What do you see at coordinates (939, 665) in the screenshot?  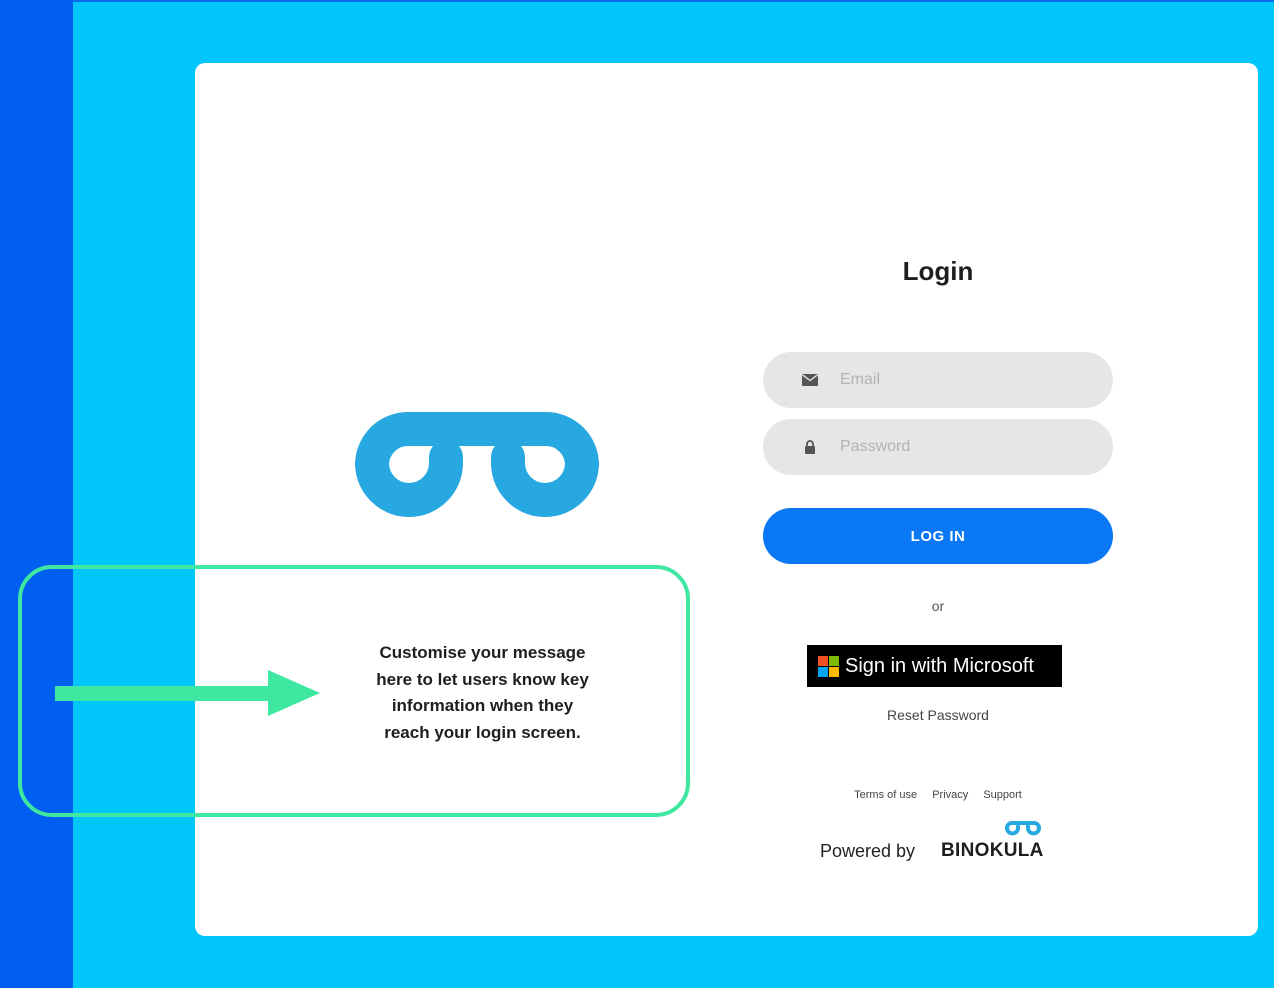 I see `microsoft-button-label: Sign in with Microsoft` at bounding box center [939, 665].